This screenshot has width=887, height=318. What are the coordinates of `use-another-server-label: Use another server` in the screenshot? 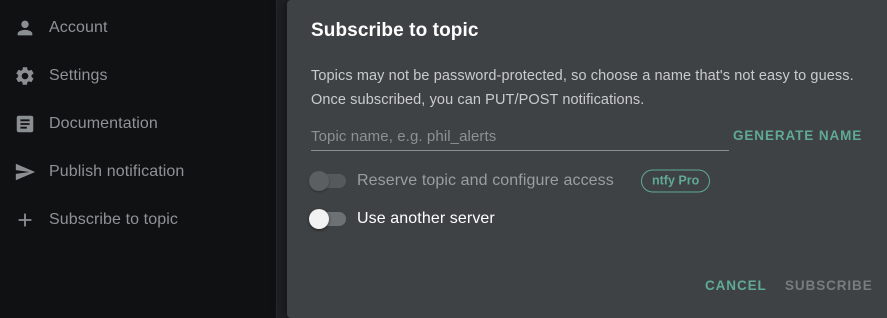 It's located at (426, 218).